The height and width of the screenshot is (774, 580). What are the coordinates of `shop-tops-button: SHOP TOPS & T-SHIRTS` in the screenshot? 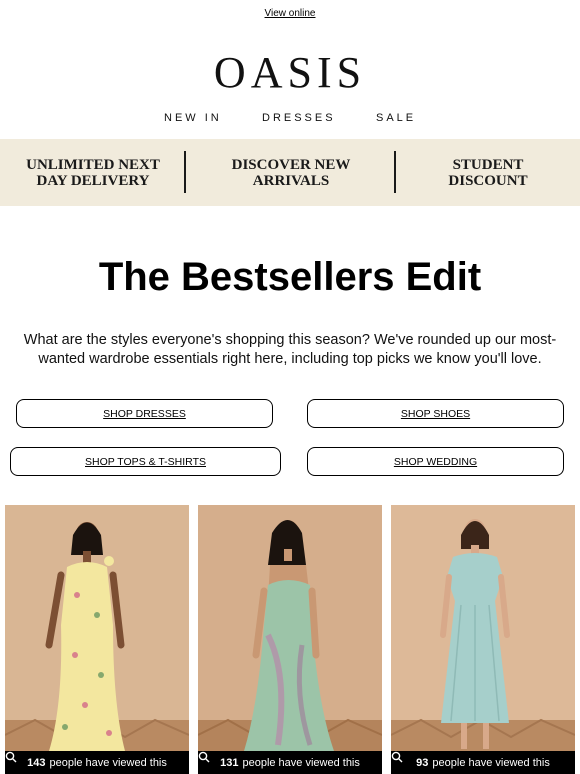 It's located at (145, 461).